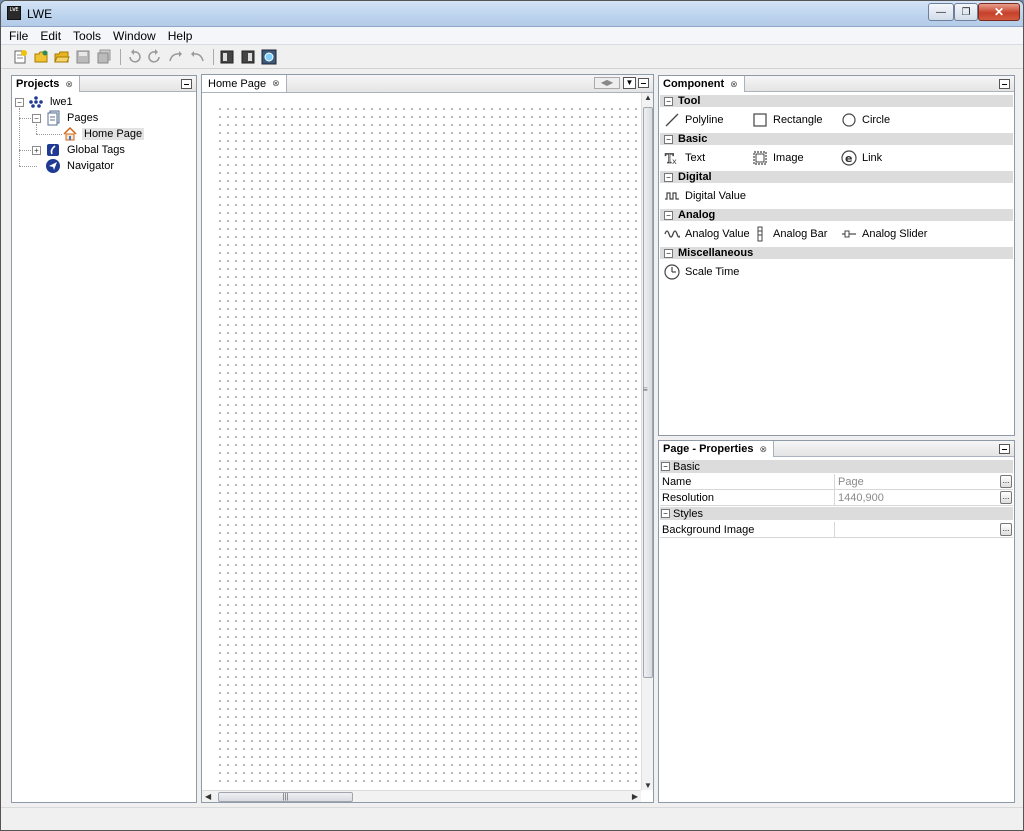  I want to click on global-tags-icon, so click(53, 150).